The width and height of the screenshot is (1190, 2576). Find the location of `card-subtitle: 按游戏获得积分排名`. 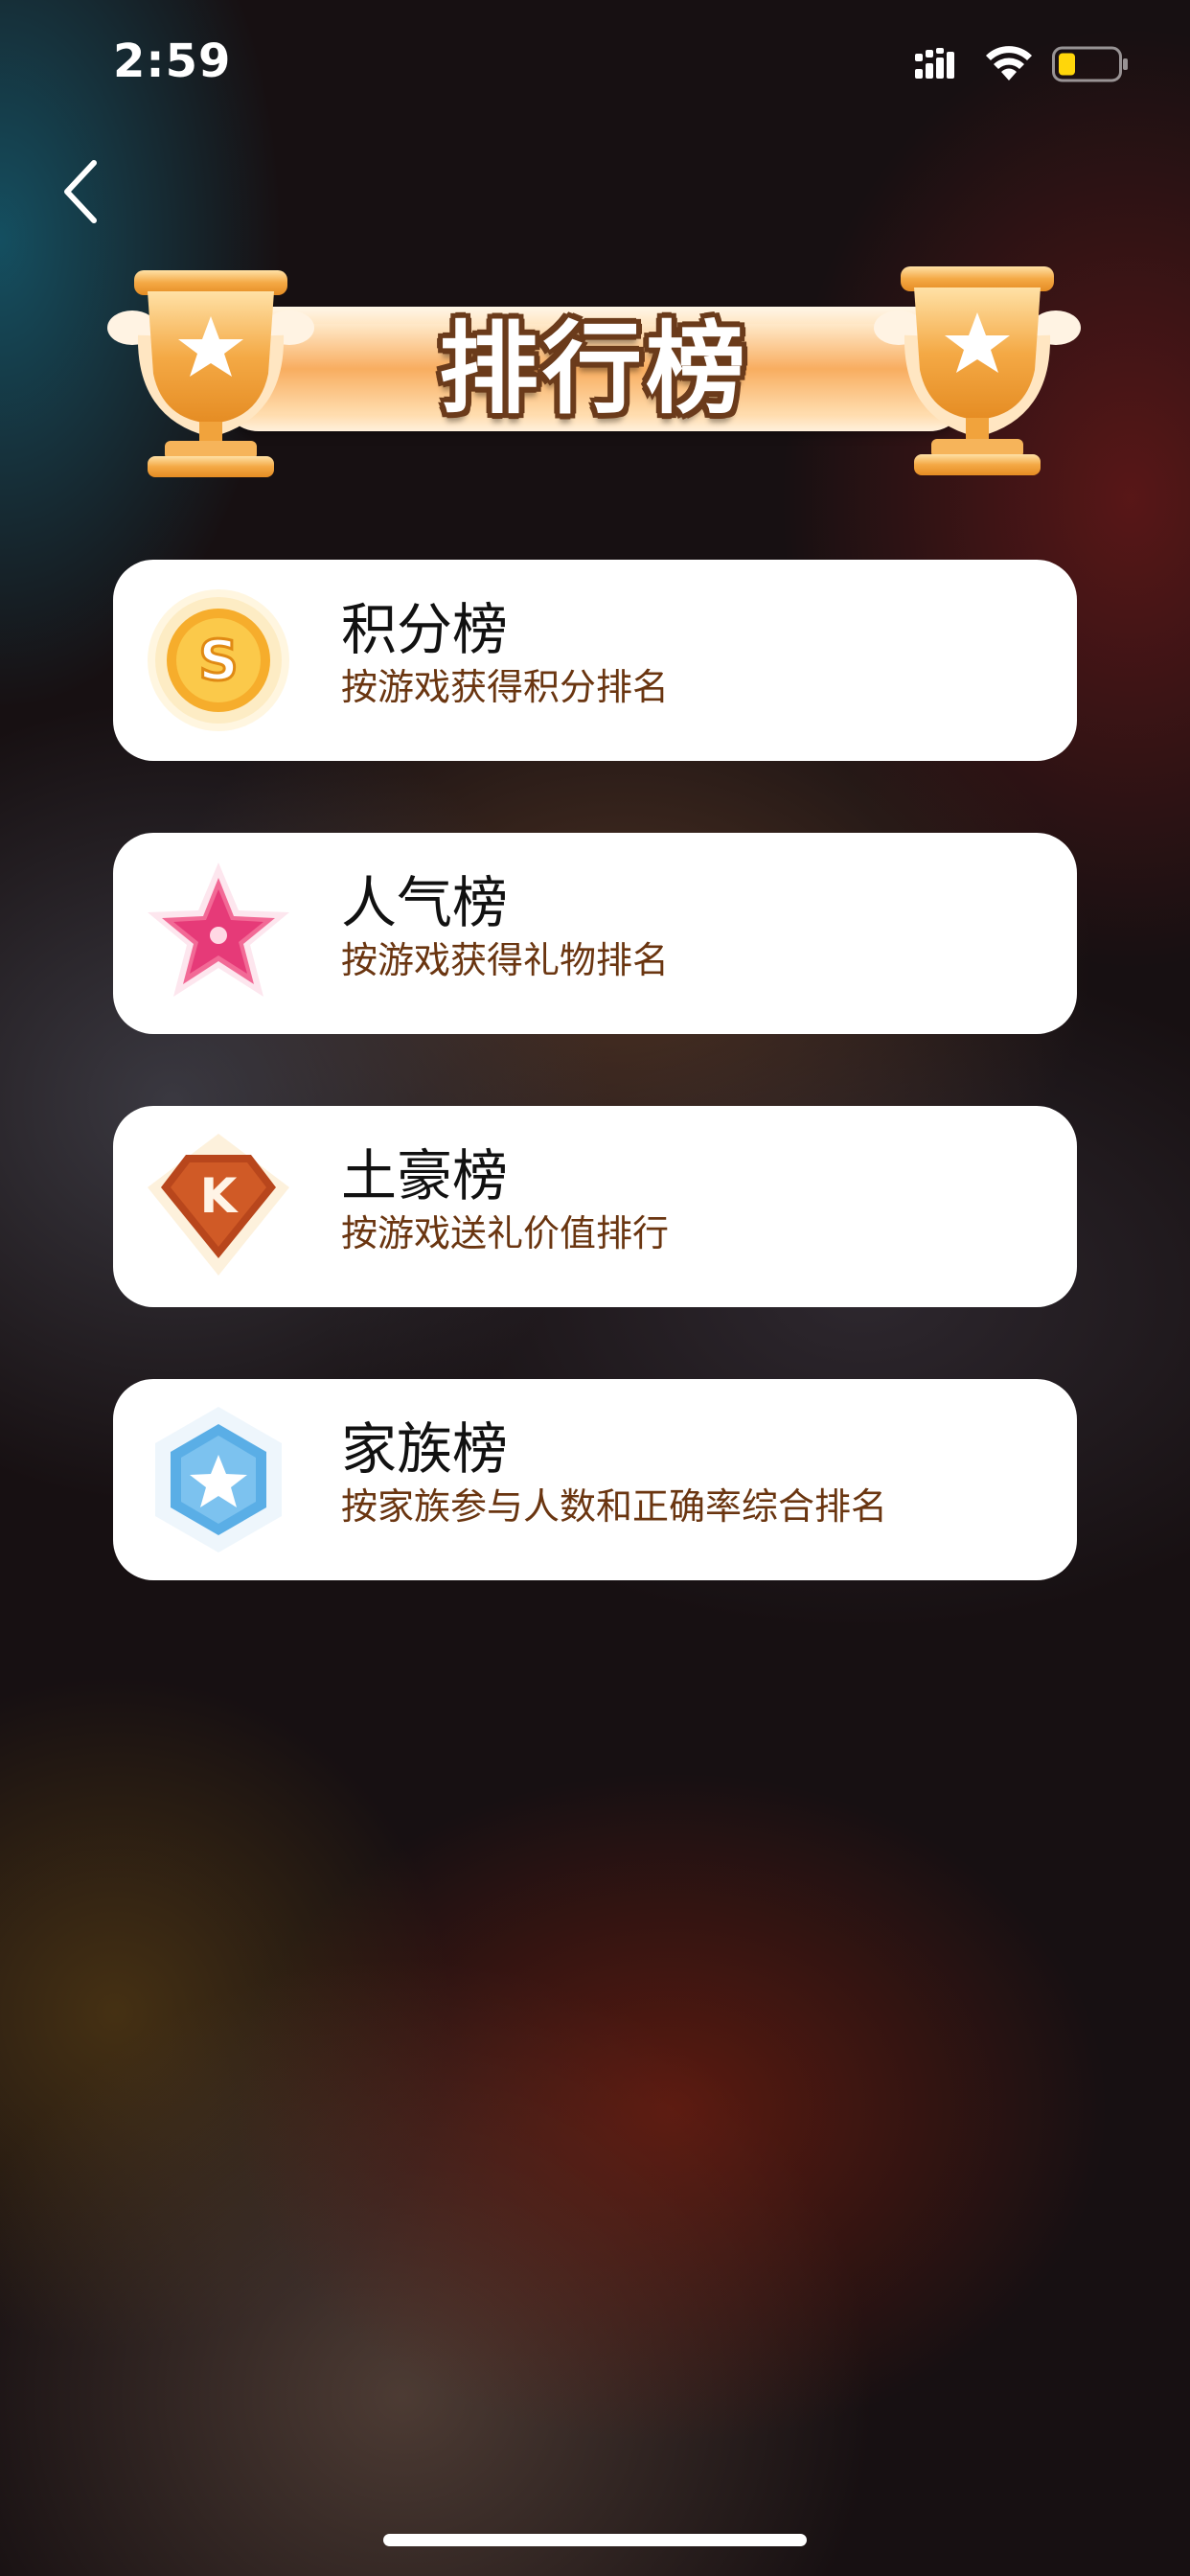

card-subtitle: 按游戏获得积分排名 is located at coordinates (506, 687).